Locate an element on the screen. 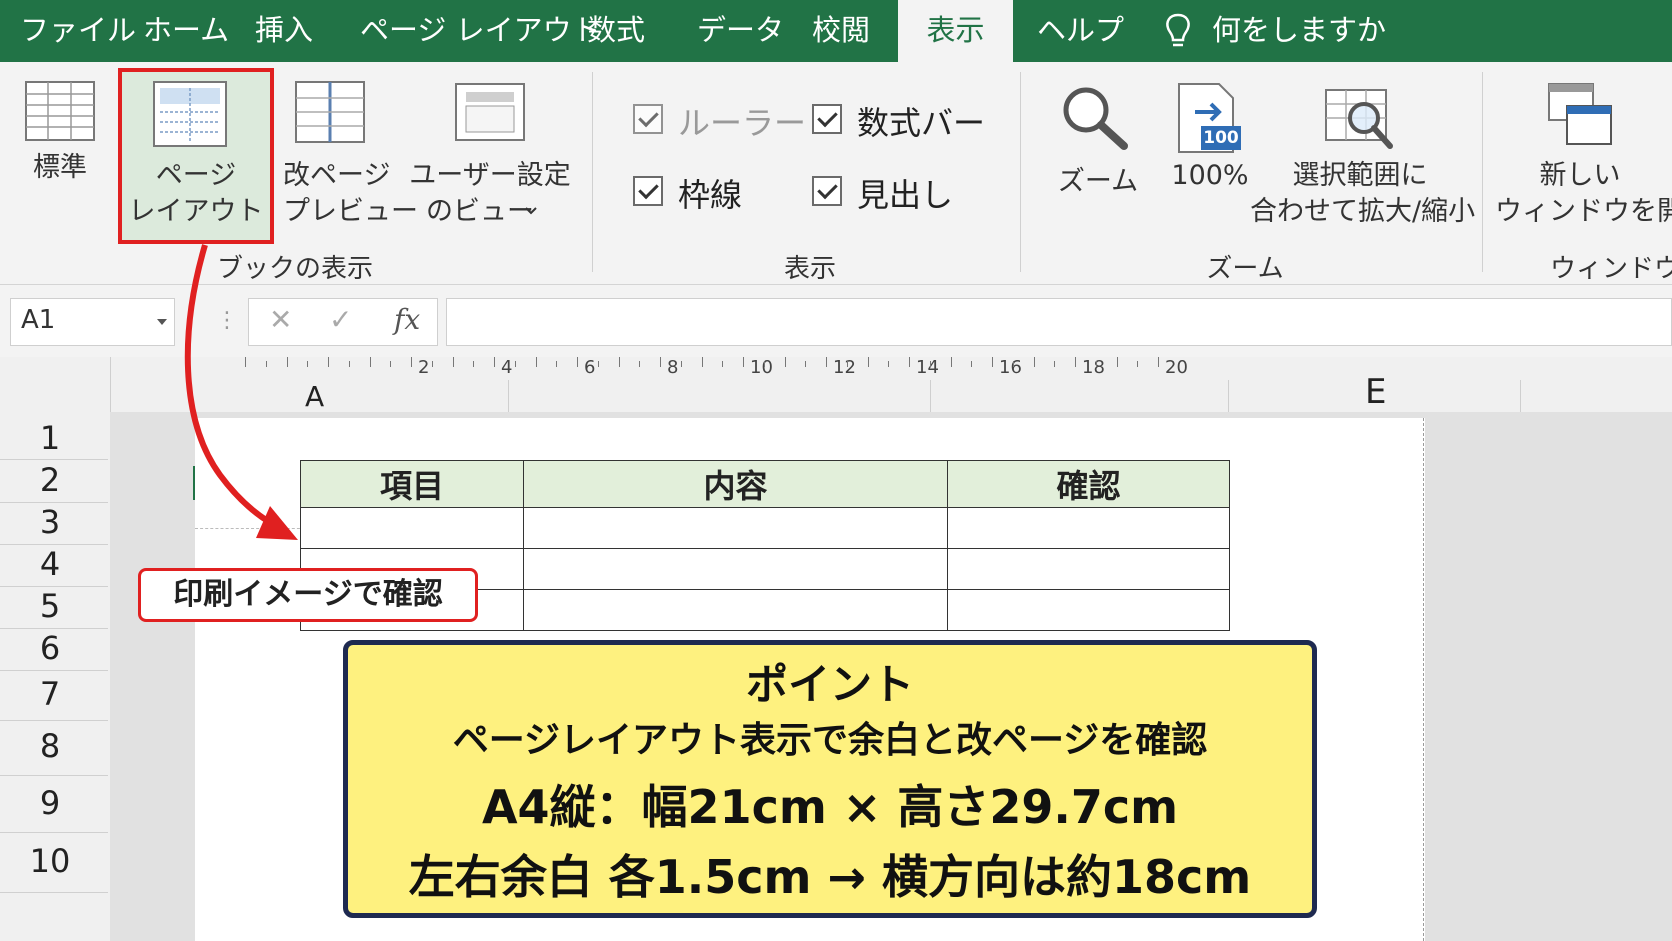 This screenshot has height=941, width=1672. ruler-tick-label: 18 is located at coordinates (1093, 367).